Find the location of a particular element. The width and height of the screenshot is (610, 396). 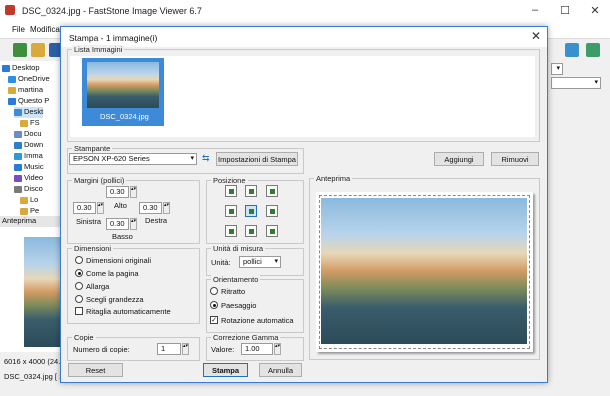

margin-top-label: Alto is located at coordinates (120, 205).